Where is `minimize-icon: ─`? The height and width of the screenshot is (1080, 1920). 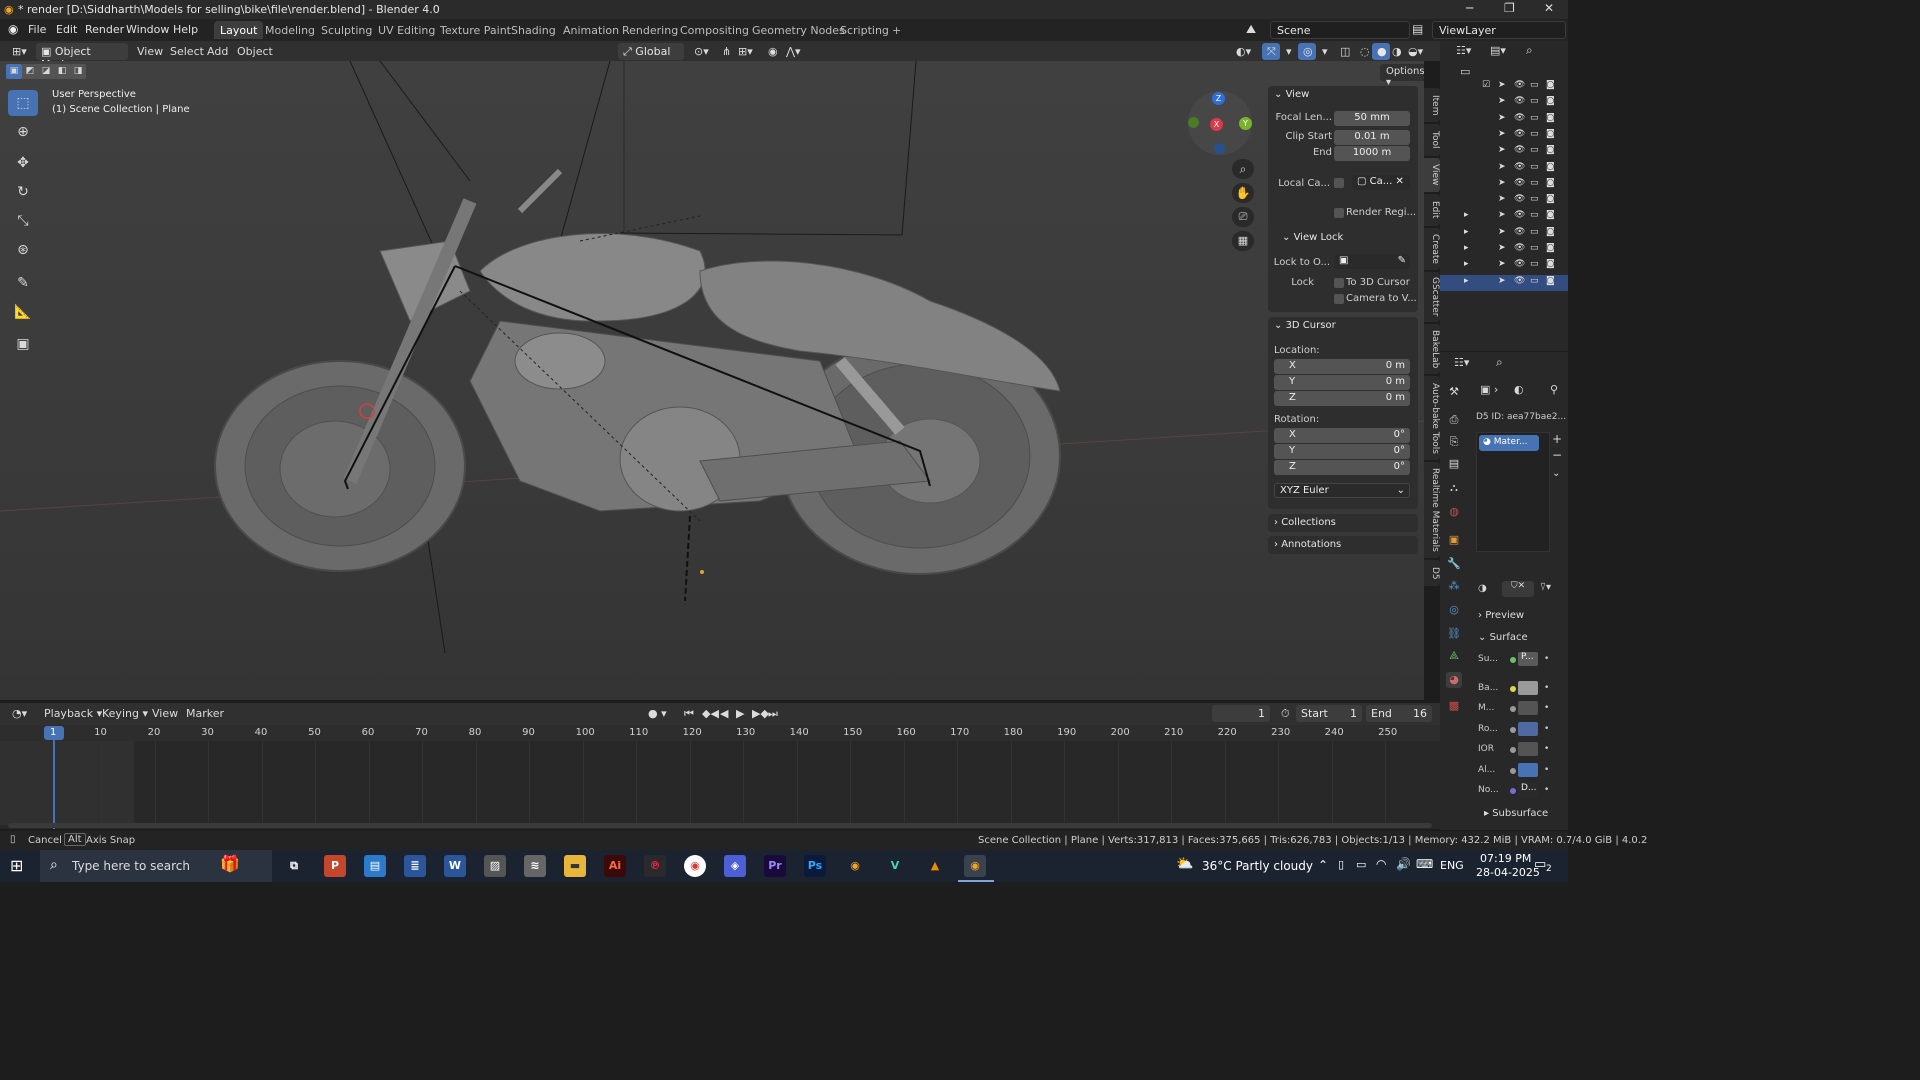 minimize-icon: ─ is located at coordinates (1469, 8).